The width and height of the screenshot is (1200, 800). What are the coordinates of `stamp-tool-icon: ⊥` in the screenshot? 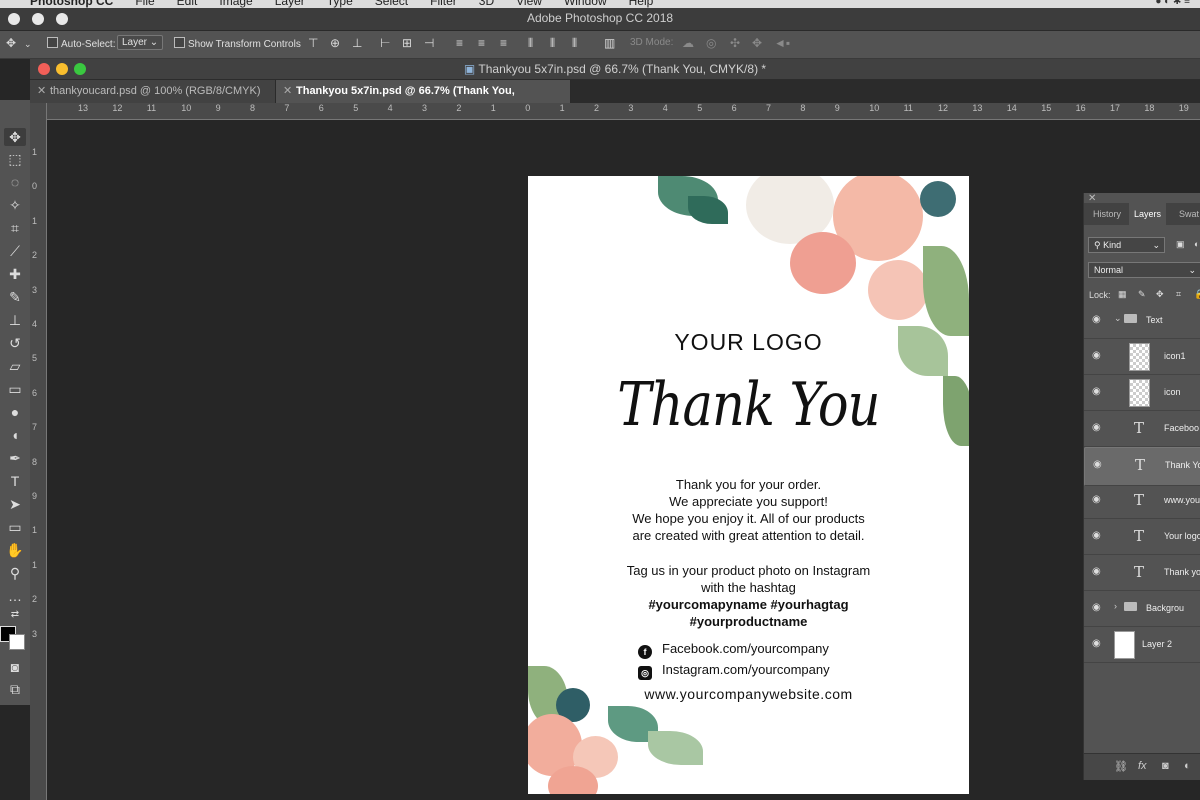 It's located at (15, 320).